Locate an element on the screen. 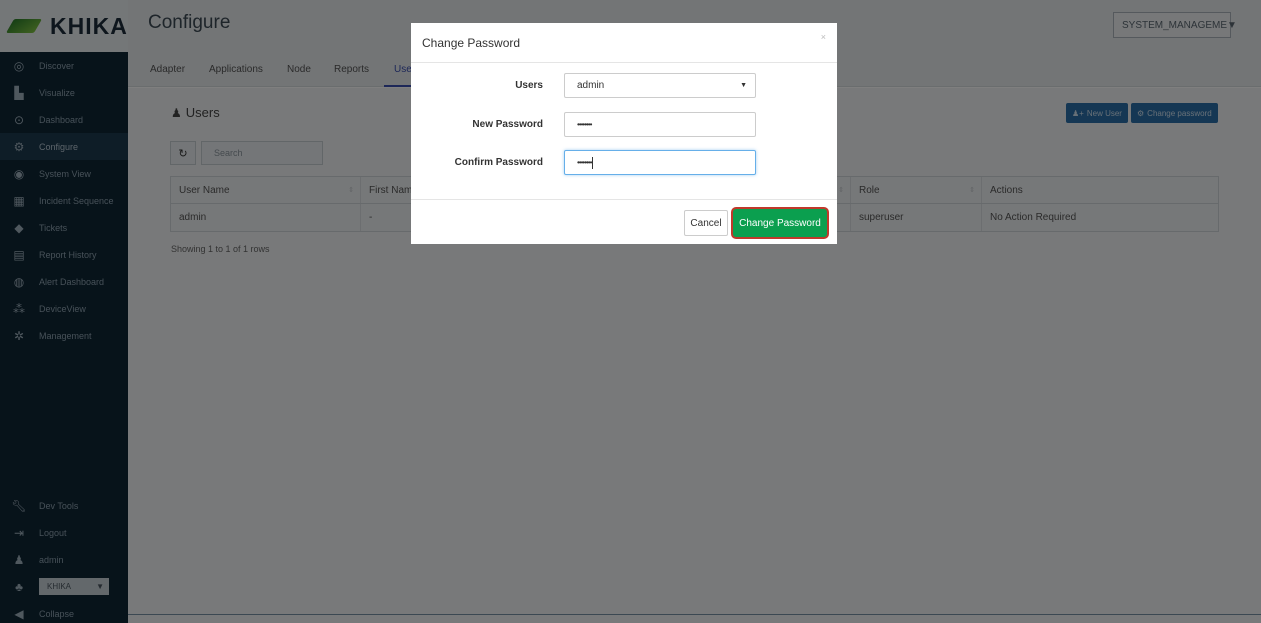  confirm-password-label: Confirm Password is located at coordinates (498, 162).